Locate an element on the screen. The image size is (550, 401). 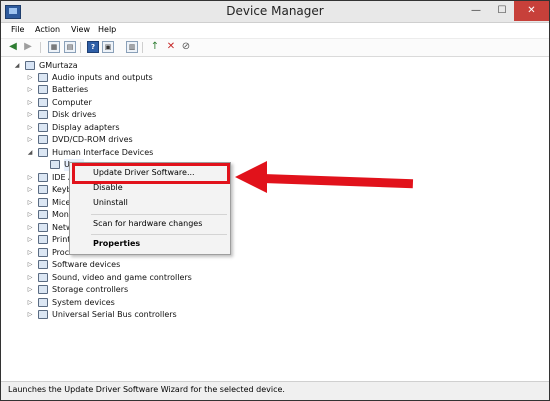
usb-icon is located at coordinates (43, 314).